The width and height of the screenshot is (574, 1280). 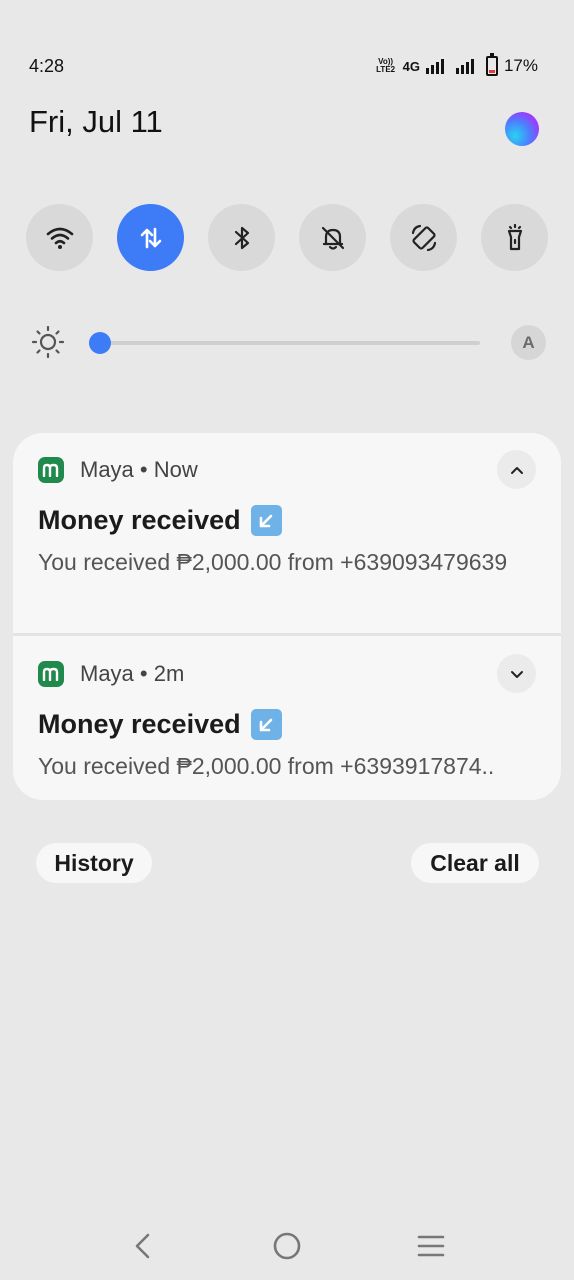 I want to click on tile-bluetooth, so click(x=241, y=237).